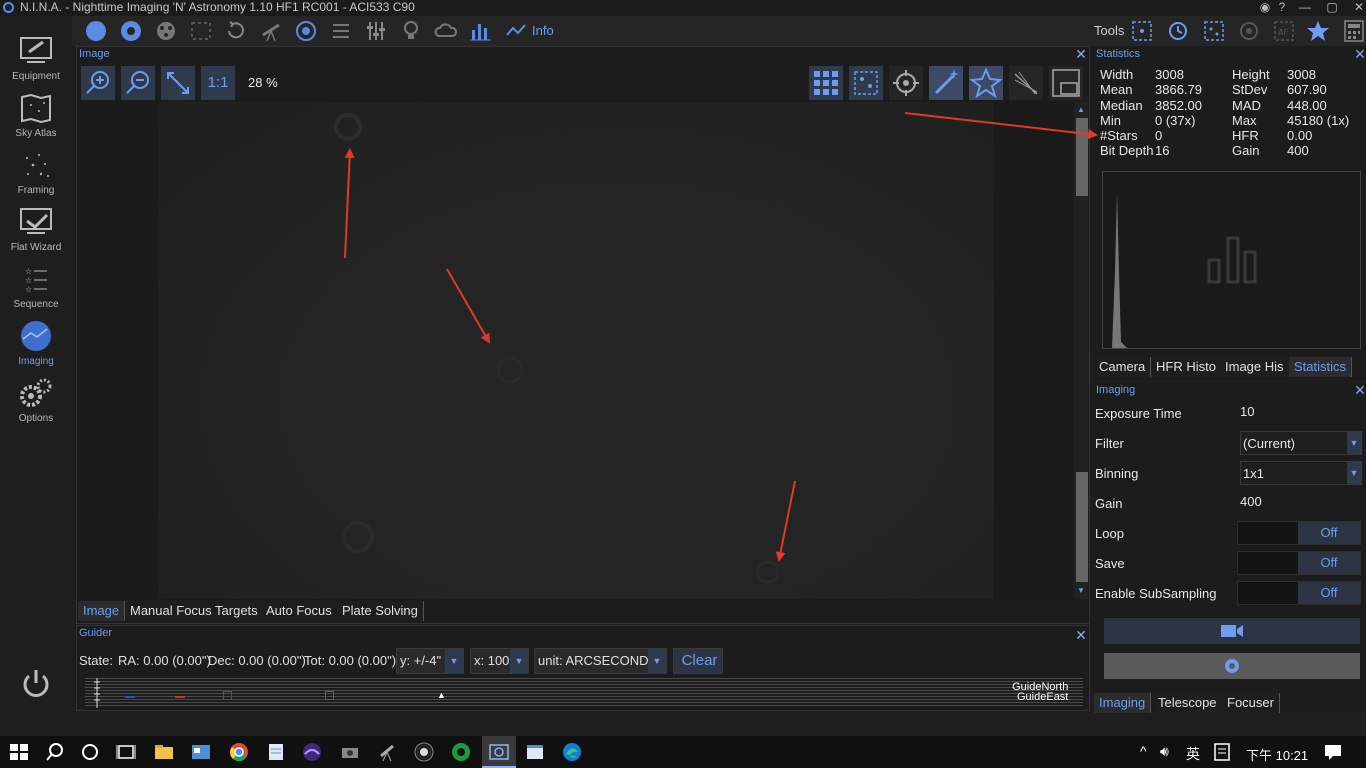  I want to click on sidebar-item-sequence: ☆ ☆ ☆ Sequence, so click(36, 288).